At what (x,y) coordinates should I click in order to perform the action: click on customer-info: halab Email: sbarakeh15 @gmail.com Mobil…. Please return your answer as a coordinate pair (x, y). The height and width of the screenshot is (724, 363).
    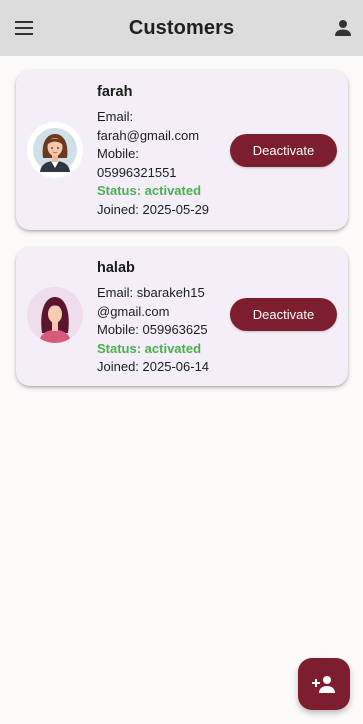
    Looking at the image, I should click on (164, 318).